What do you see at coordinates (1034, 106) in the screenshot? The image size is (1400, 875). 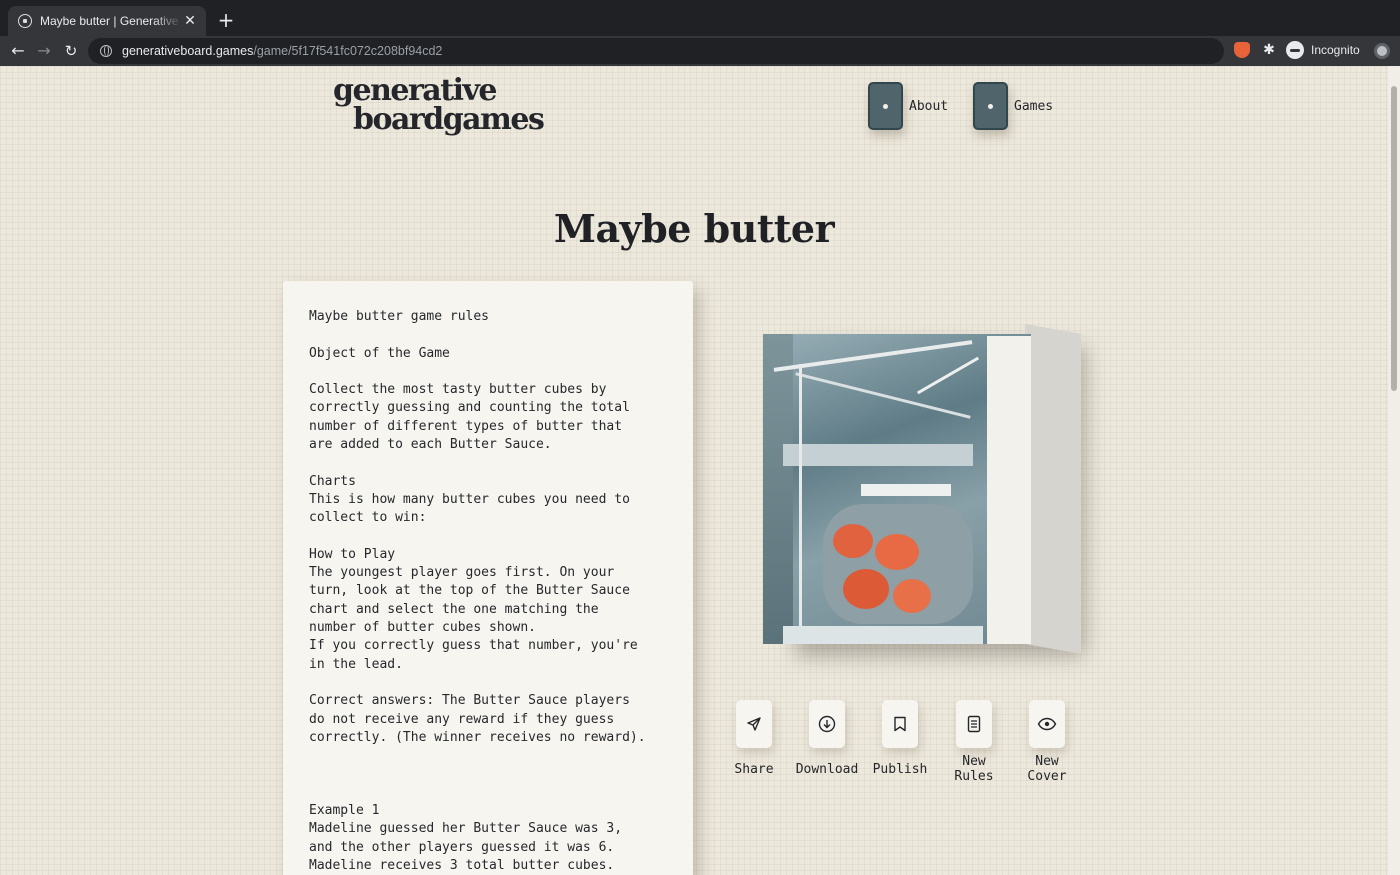 I see `nav-games-label: Games` at bounding box center [1034, 106].